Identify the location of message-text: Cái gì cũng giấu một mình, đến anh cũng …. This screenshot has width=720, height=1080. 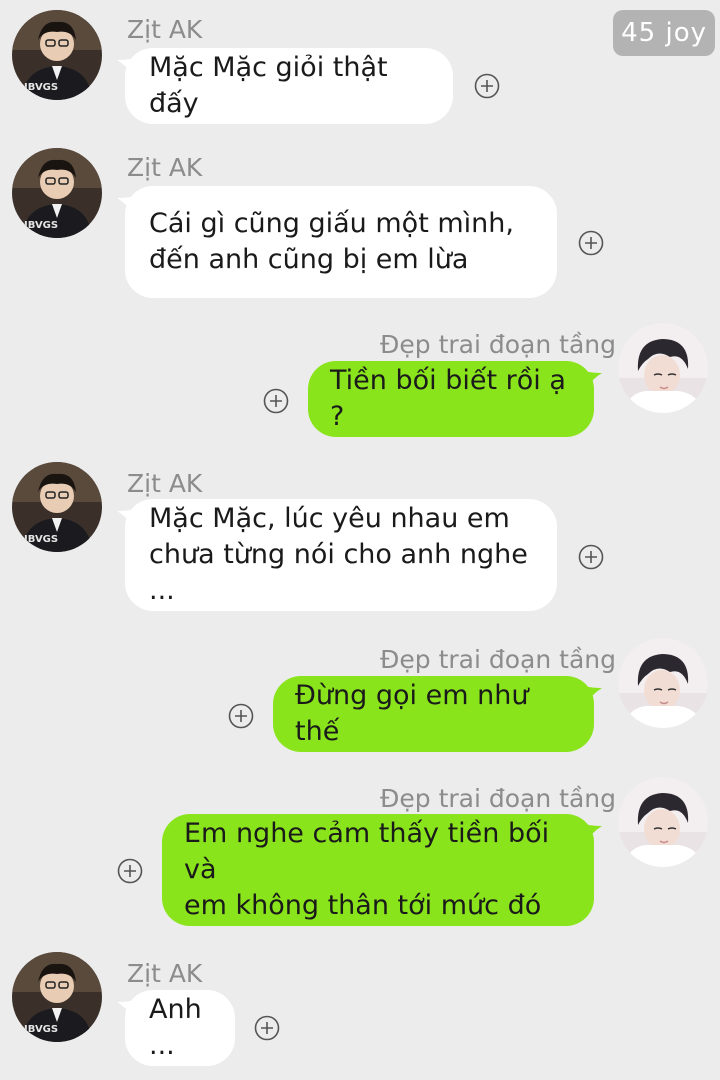
(331, 241).